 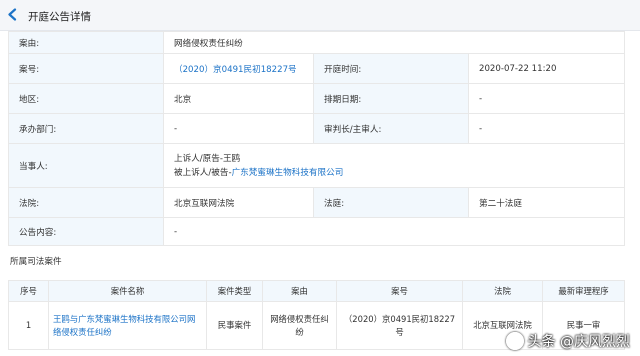 I want to click on row-index: 1, so click(x=28, y=325).